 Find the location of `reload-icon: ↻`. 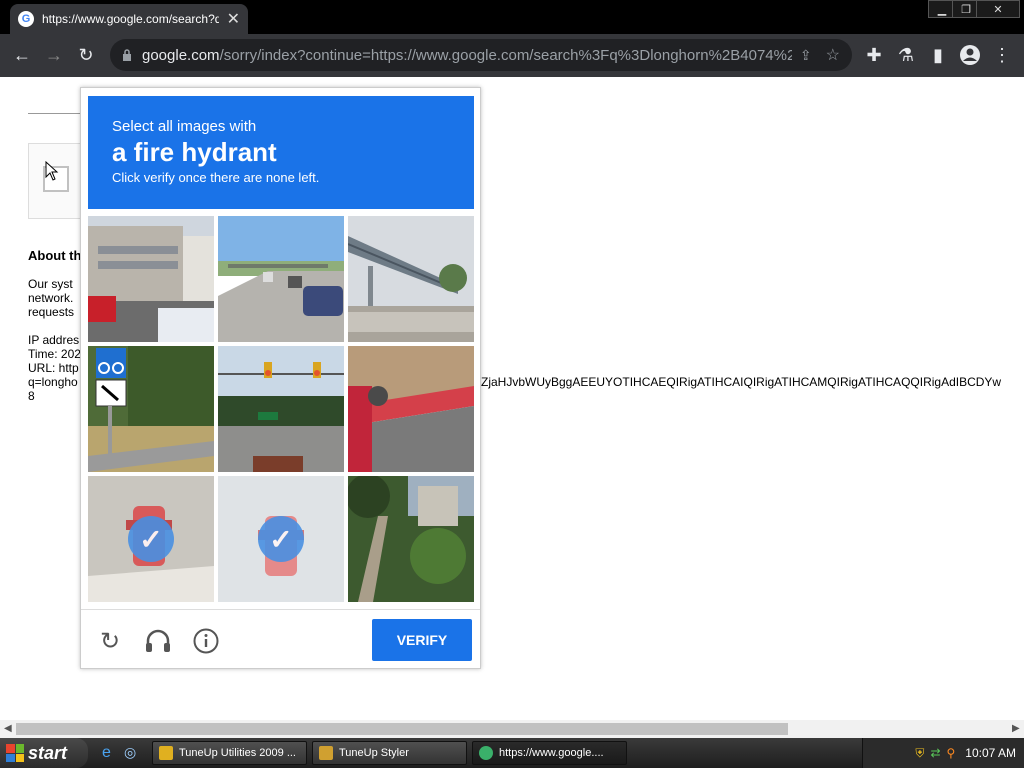

reload-icon: ↻ is located at coordinates (86, 55).